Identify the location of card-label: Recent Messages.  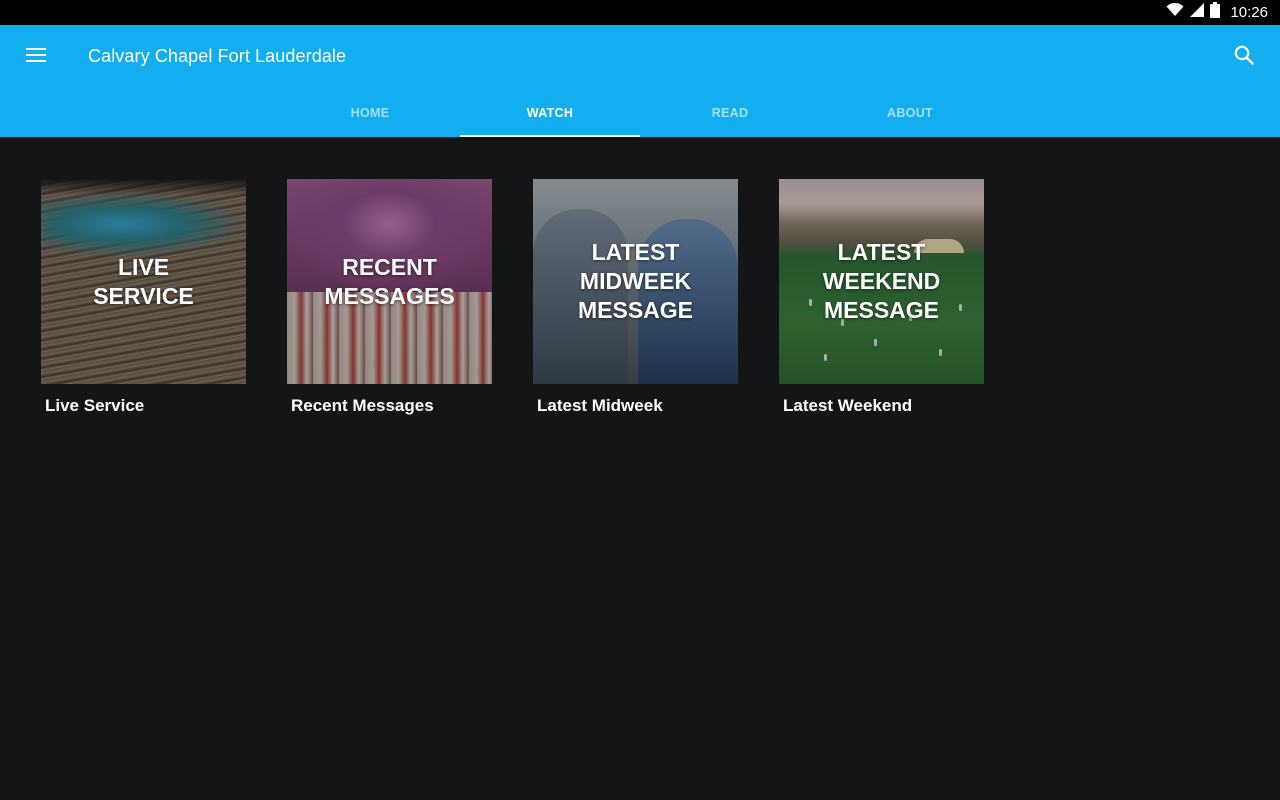
(389, 406).